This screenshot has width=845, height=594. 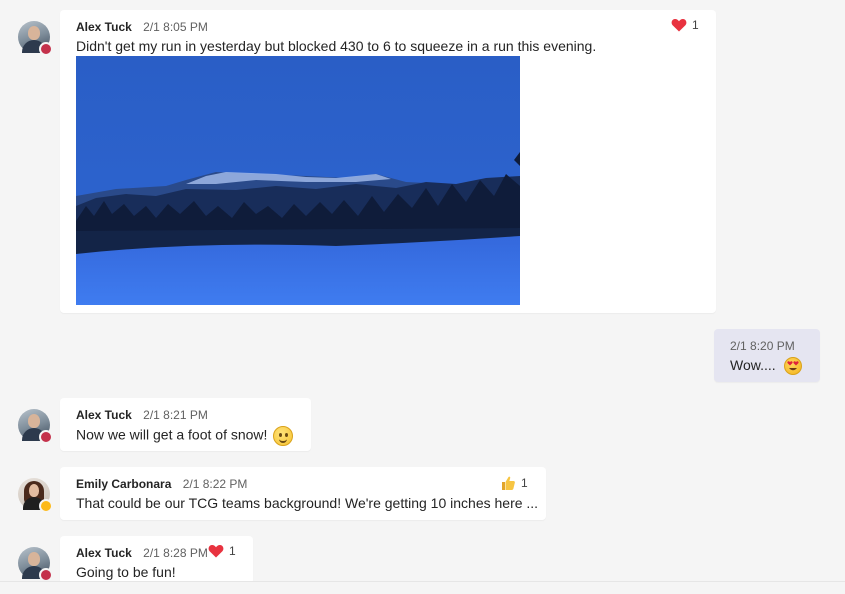 What do you see at coordinates (172, 434) in the screenshot?
I see `message-text: Now we will get a foot of snow!` at bounding box center [172, 434].